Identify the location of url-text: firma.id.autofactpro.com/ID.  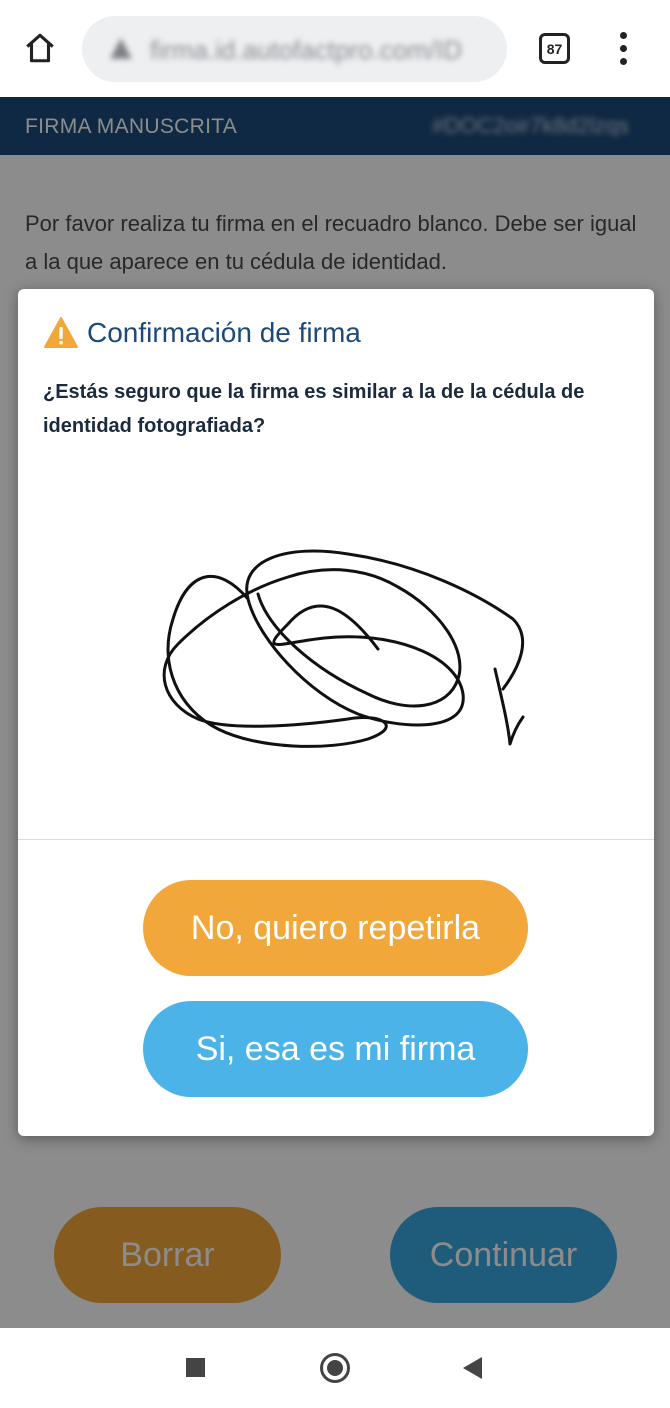
(306, 50).